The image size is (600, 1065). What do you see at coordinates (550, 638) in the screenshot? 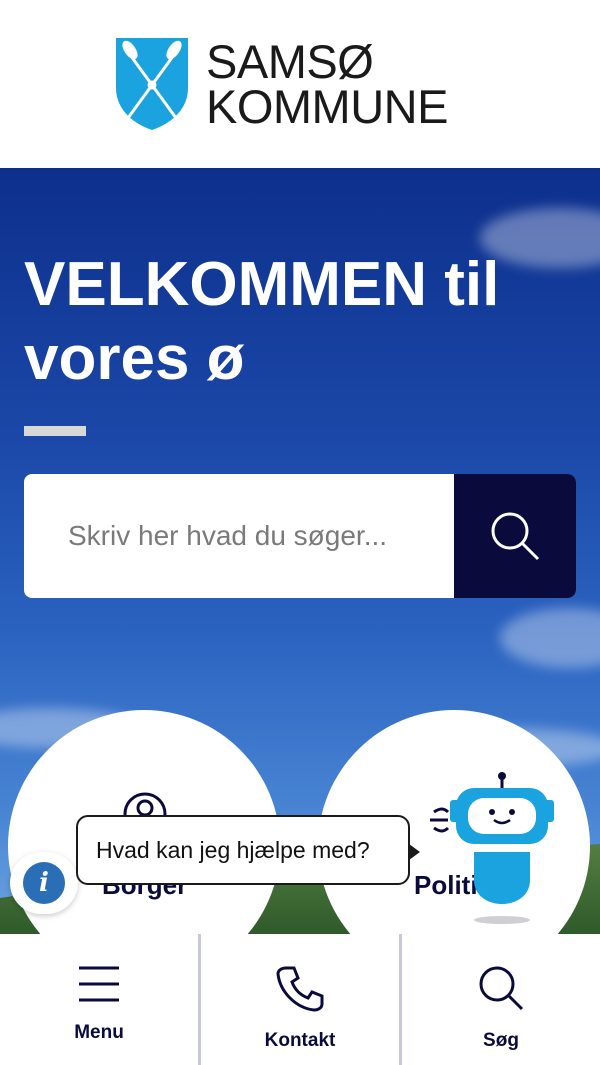
I see `cloud` at bounding box center [550, 638].